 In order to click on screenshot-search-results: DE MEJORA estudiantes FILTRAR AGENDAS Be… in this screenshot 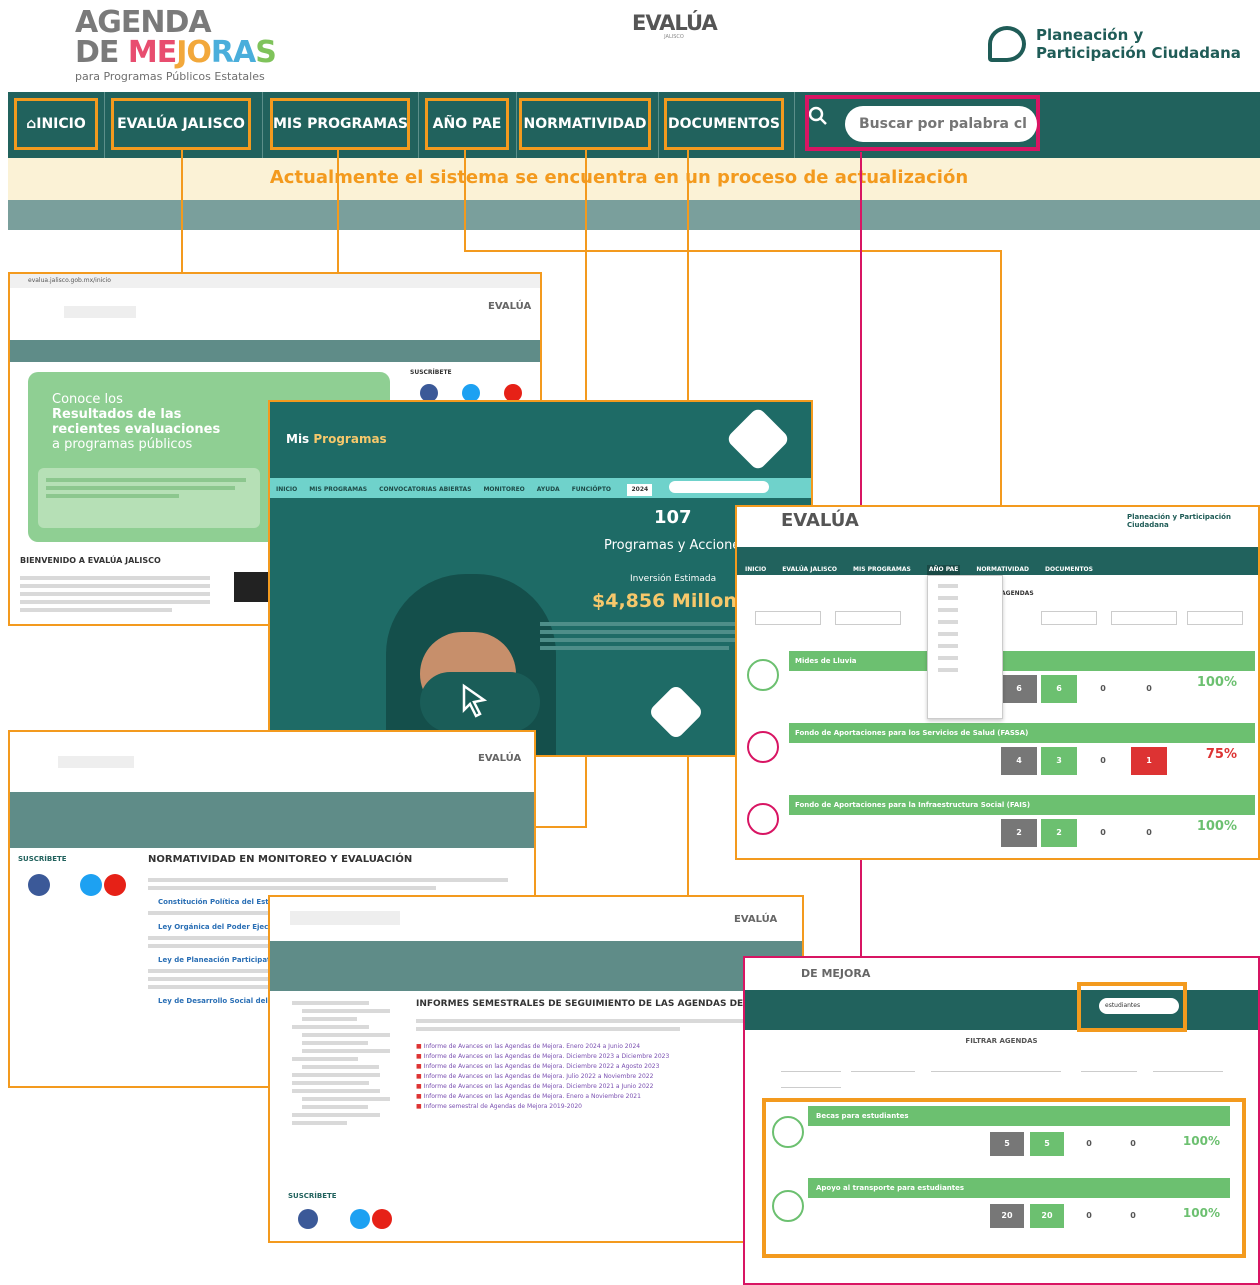, I will do `click(1001, 1120)`.